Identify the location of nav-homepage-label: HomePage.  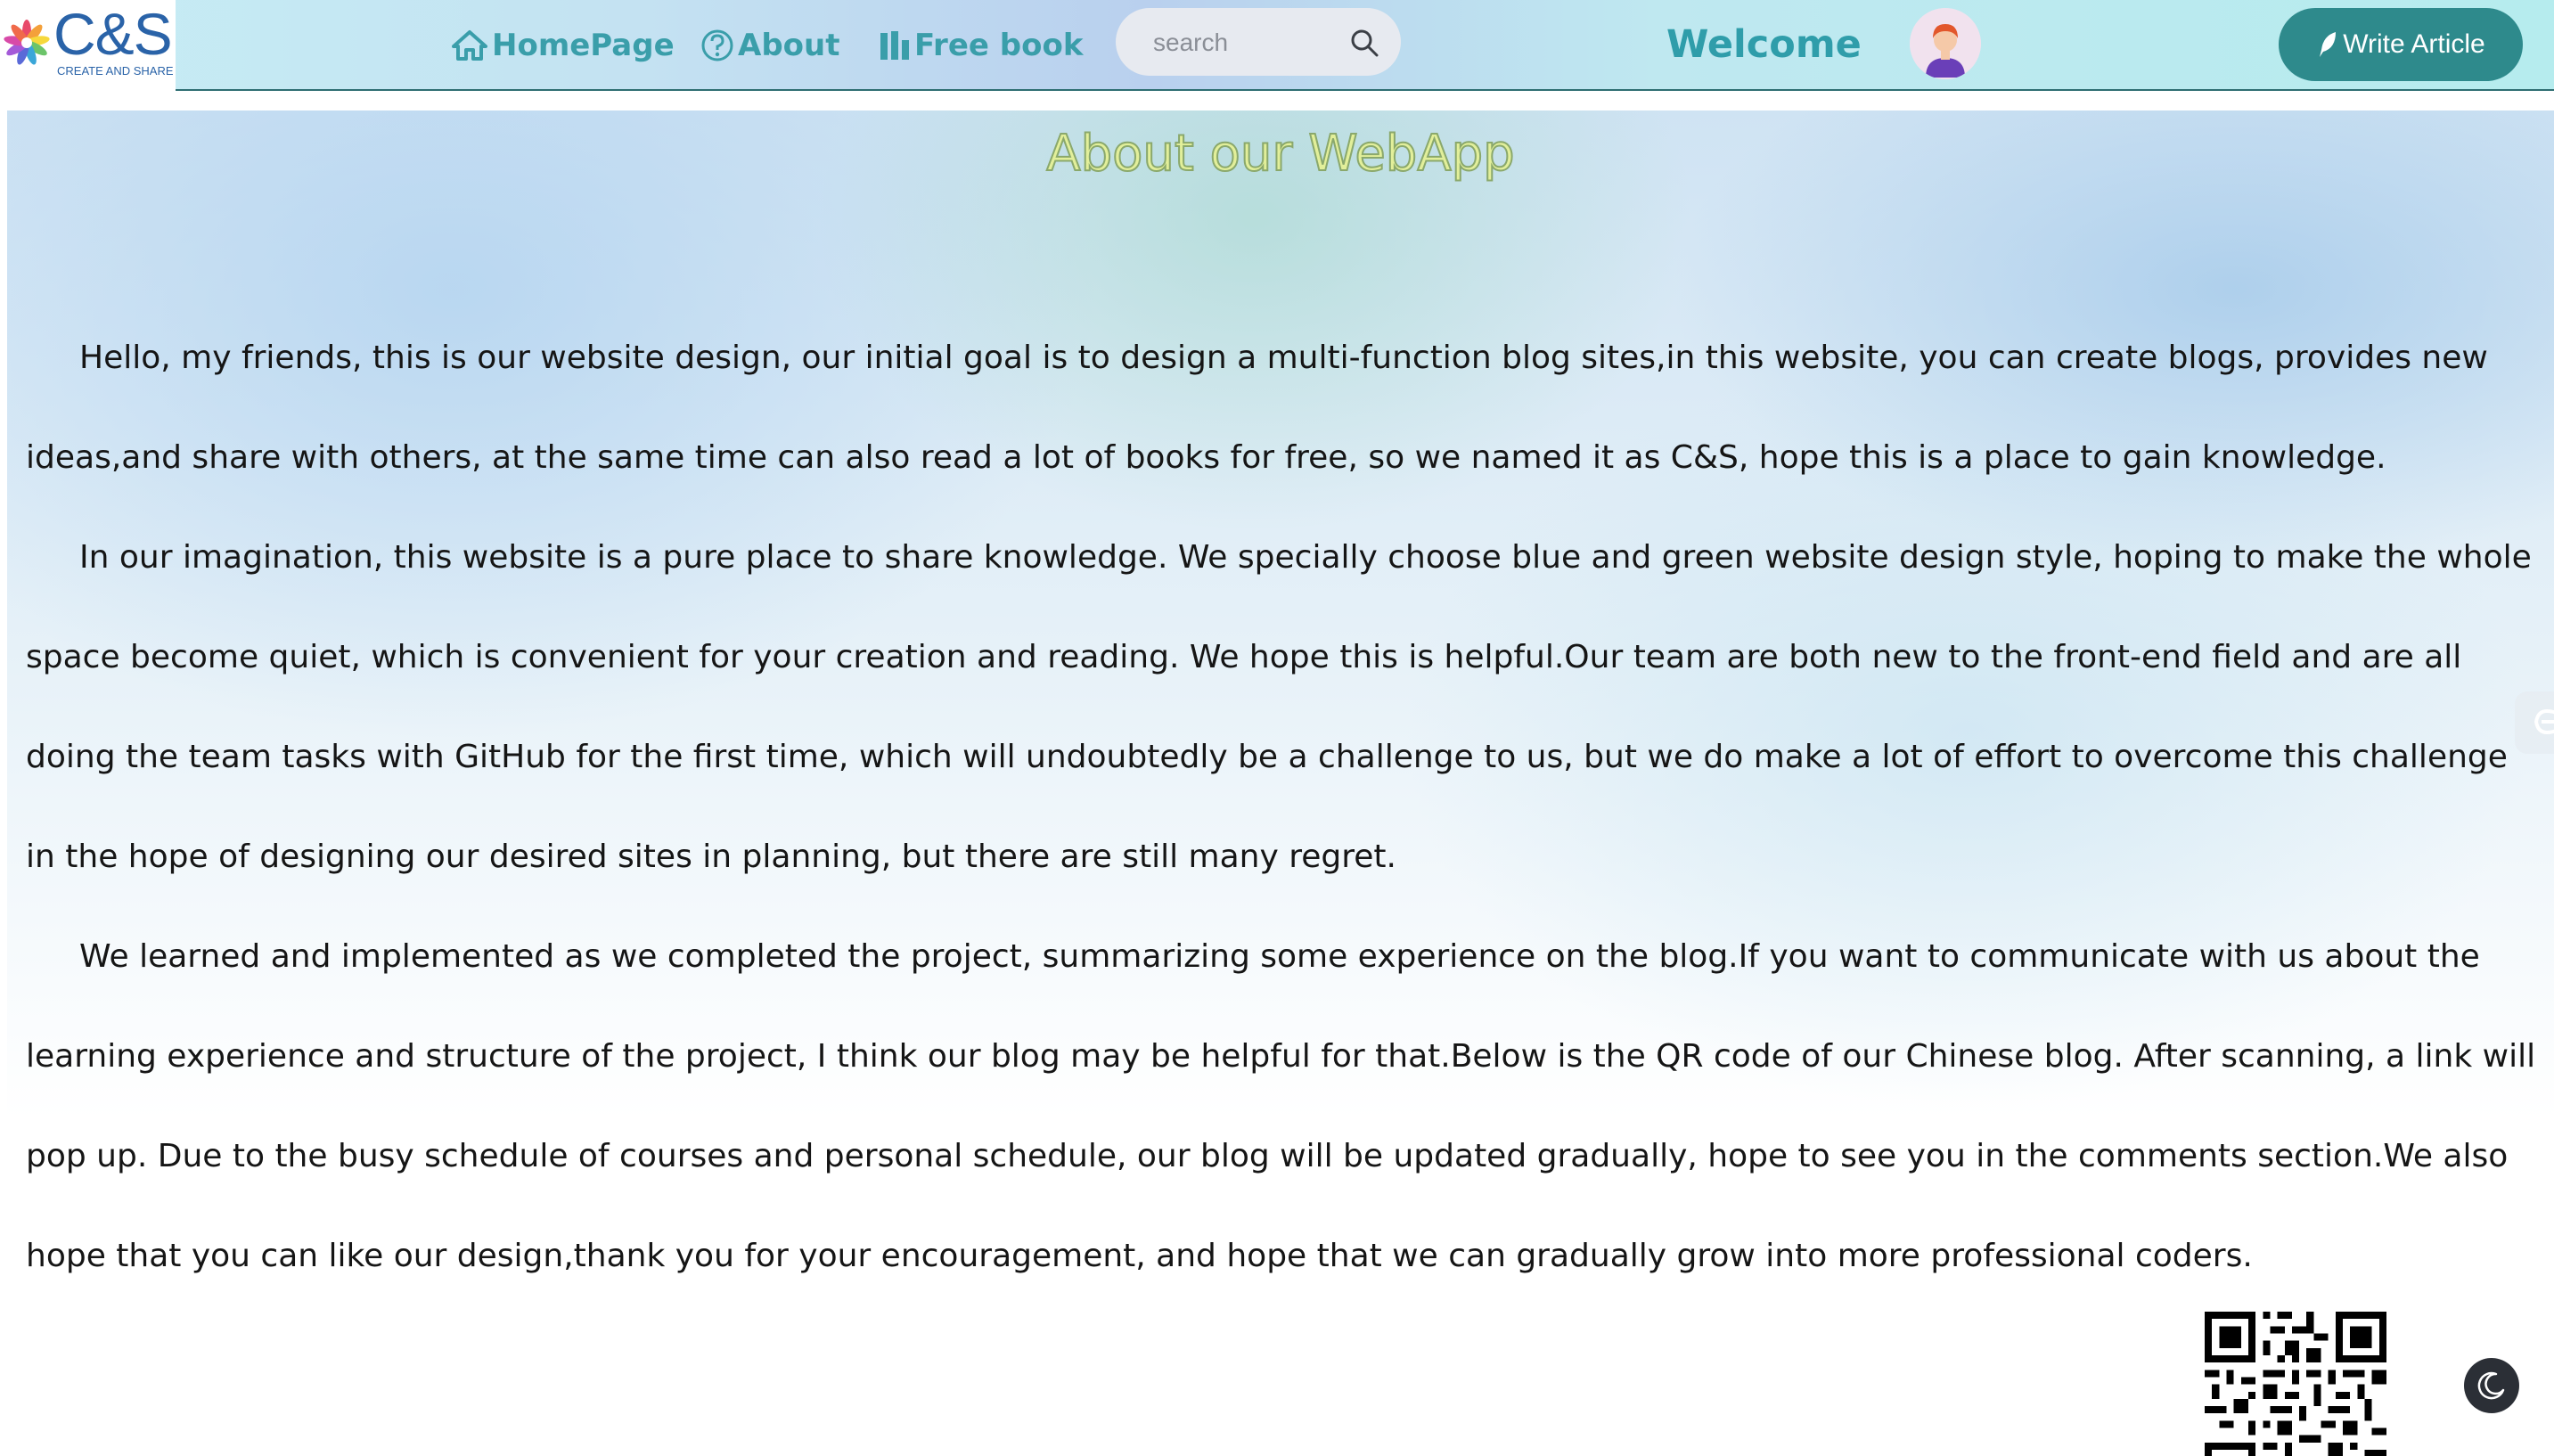
(583, 45).